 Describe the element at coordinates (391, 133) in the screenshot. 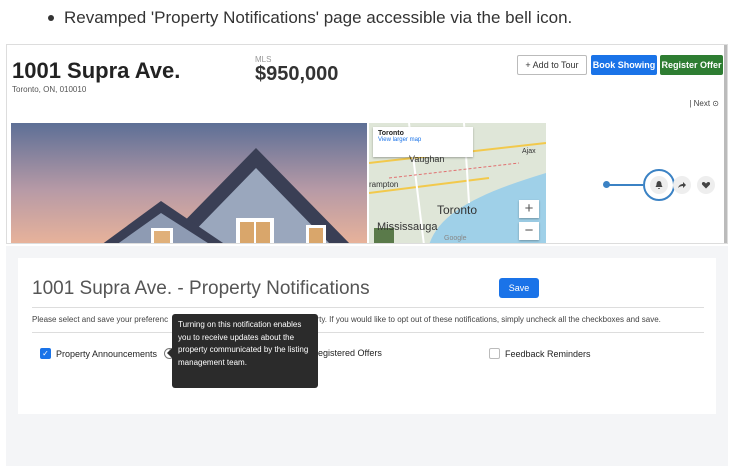

I see `map-card-title: Toronto` at that location.